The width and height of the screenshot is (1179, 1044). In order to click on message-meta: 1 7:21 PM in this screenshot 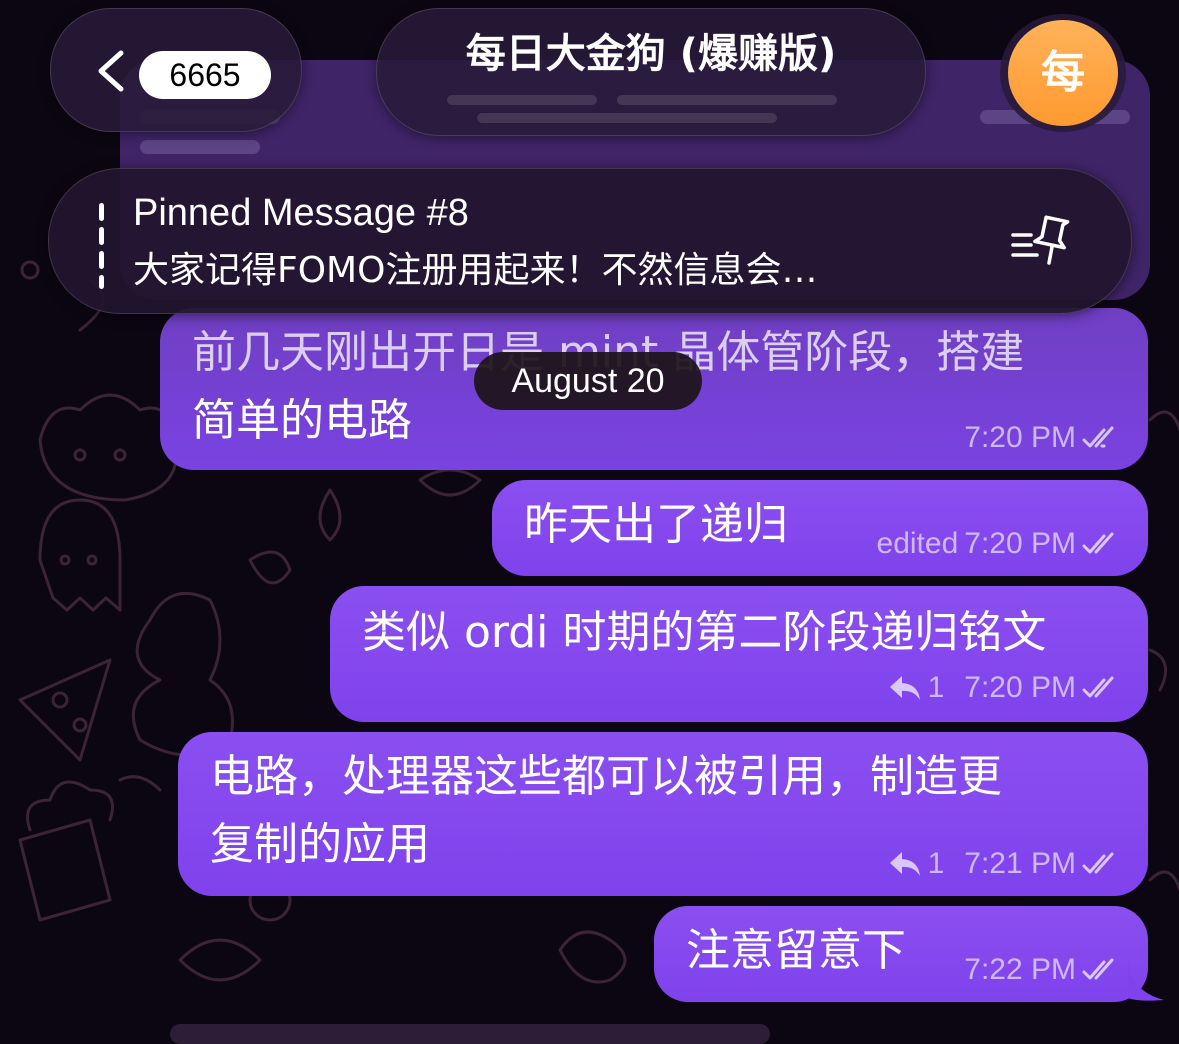, I will do `click(1007, 864)`.